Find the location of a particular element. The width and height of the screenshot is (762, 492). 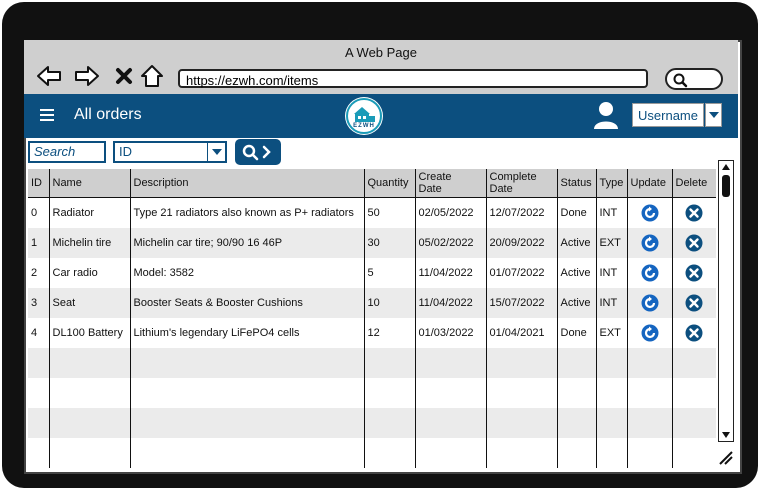

col-header-name: Name is located at coordinates (89, 183).